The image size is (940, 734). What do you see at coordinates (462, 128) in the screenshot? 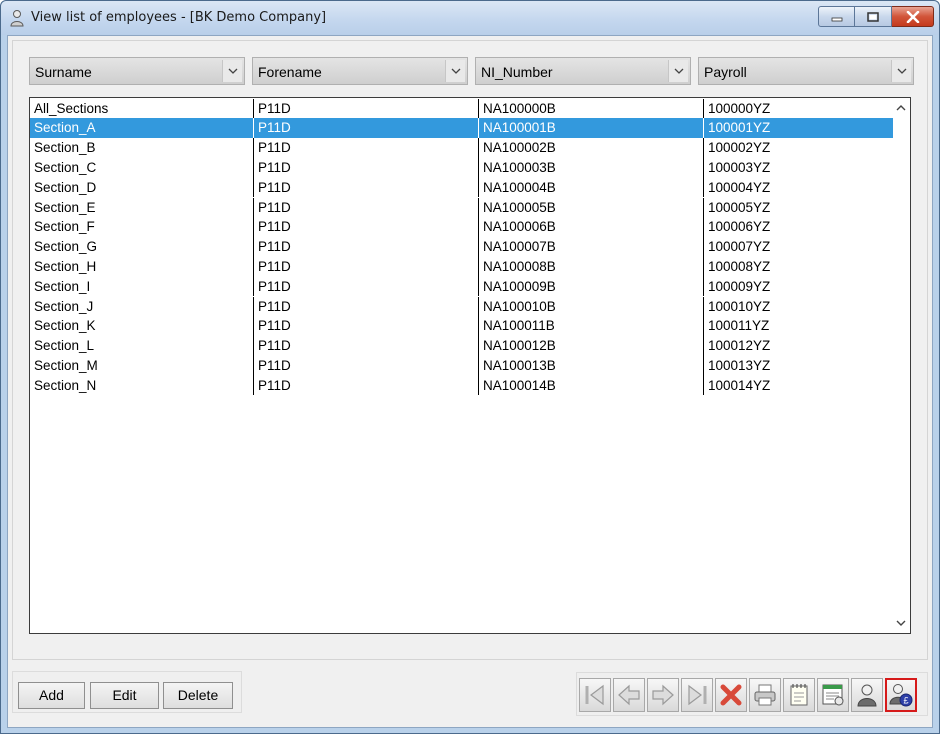
I see `table-row: Section_A P11D NA100001B 100001YZ` at bounding box center [462, 128].